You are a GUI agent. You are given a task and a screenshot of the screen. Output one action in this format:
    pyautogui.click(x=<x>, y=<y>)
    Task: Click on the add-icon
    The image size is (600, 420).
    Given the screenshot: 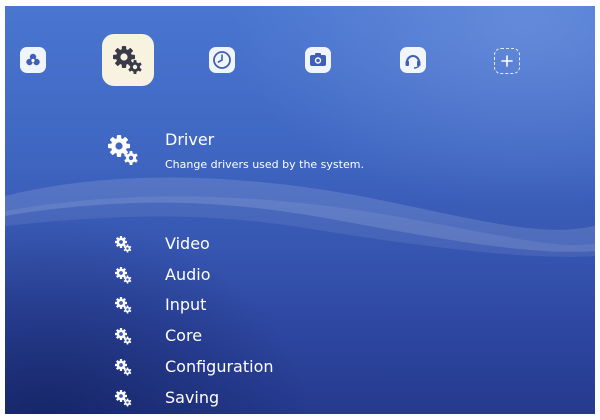 What is the action you would take?
    pyautogui.click(x=507, y=61)
    